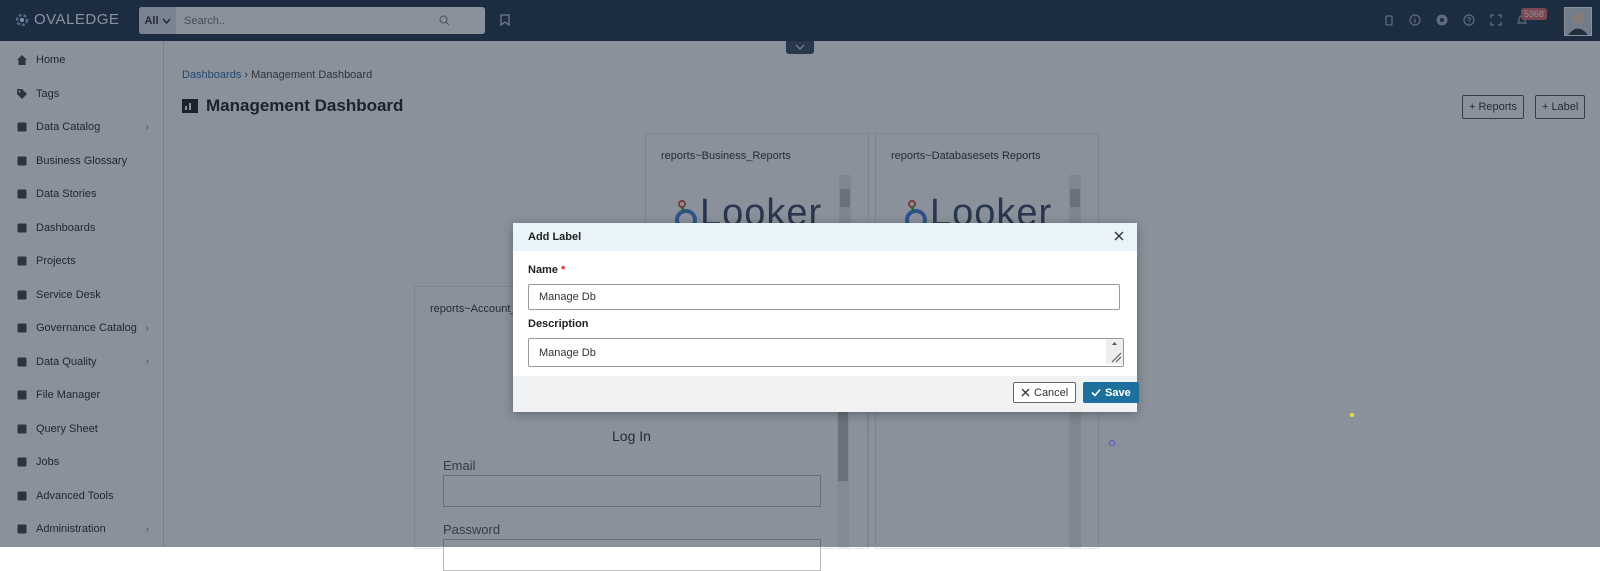  Describe the element at coordinates (558, 324) in the screenshot. I see `description-label: Description` at that location.